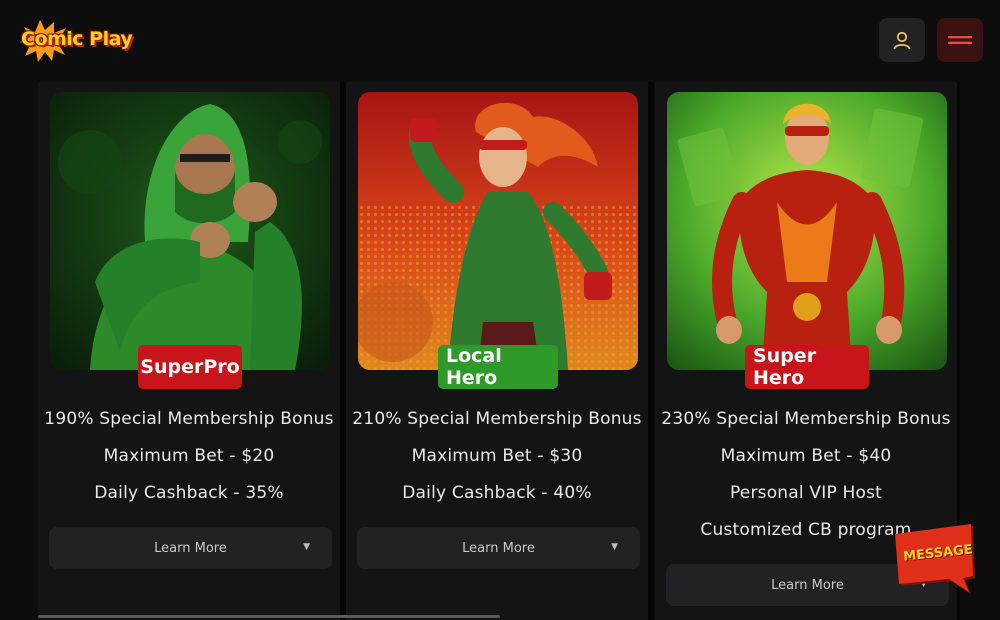 The width and height of the screenshot is (1000, 620). Describe the element at coordinates (806, 493) in the screenshot. I see `plan-feature: Personal VIP Host` at that location.